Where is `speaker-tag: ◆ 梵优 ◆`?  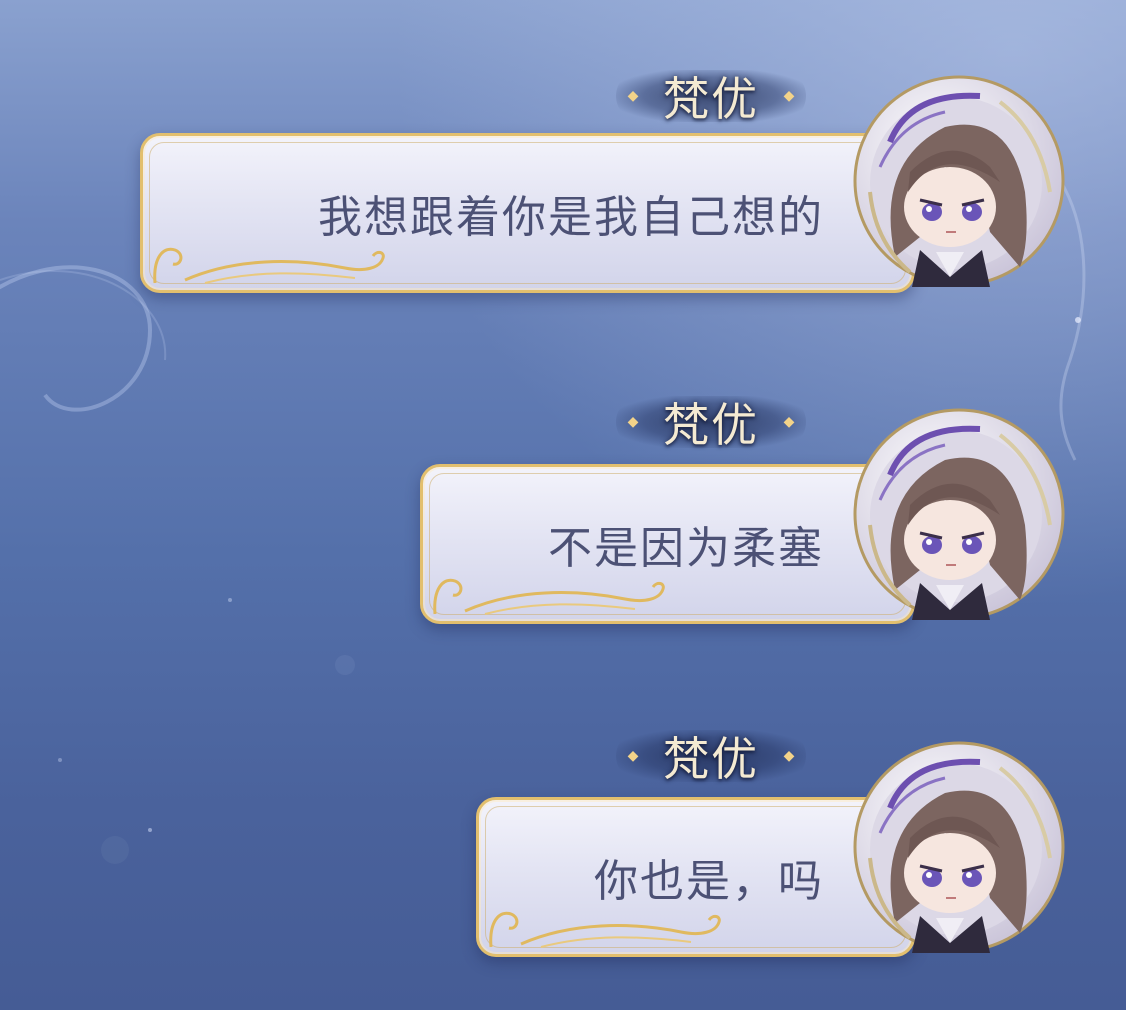 speaker-tag: ◆ 梵优 ◆ is located at coordinates (711, 756).